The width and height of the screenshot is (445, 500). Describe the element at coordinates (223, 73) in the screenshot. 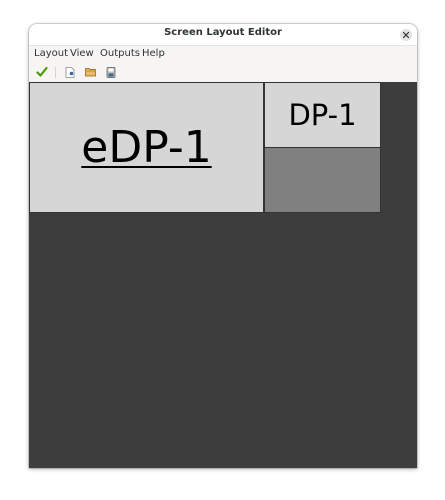

I see `toolbar` at that location.